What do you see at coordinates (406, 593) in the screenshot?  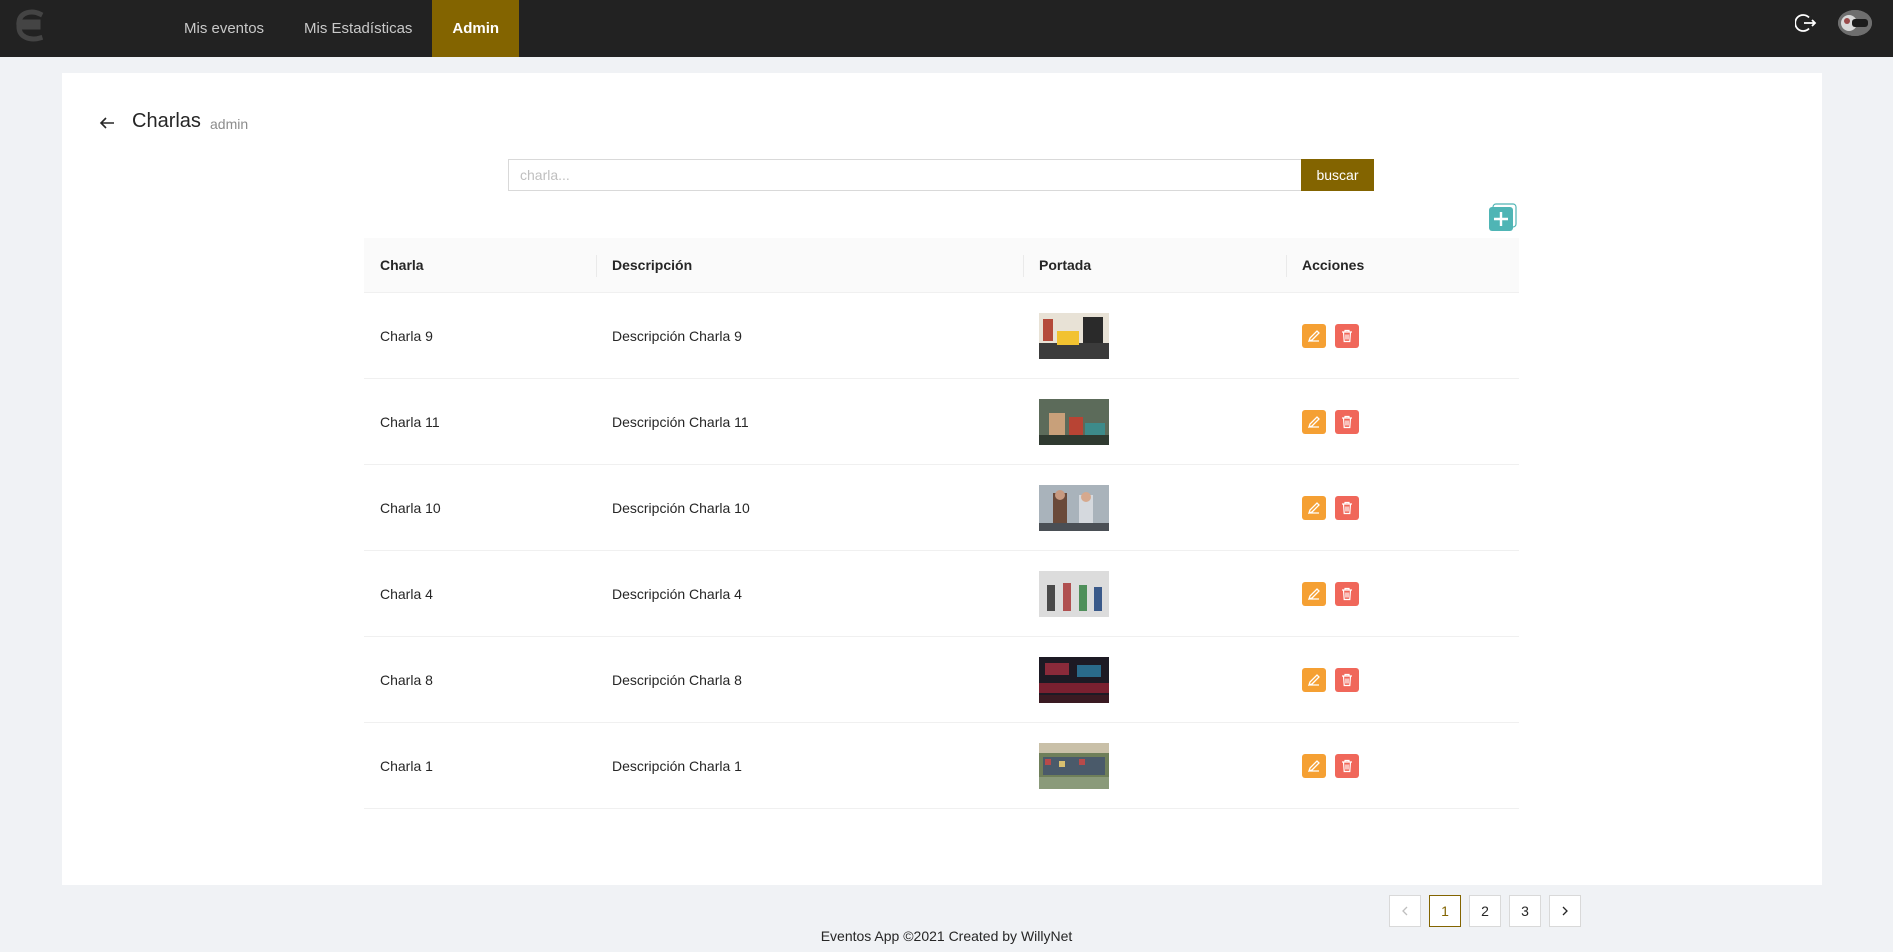 I see `cell-charla: Charla 4` at bounding box center [406, 593].